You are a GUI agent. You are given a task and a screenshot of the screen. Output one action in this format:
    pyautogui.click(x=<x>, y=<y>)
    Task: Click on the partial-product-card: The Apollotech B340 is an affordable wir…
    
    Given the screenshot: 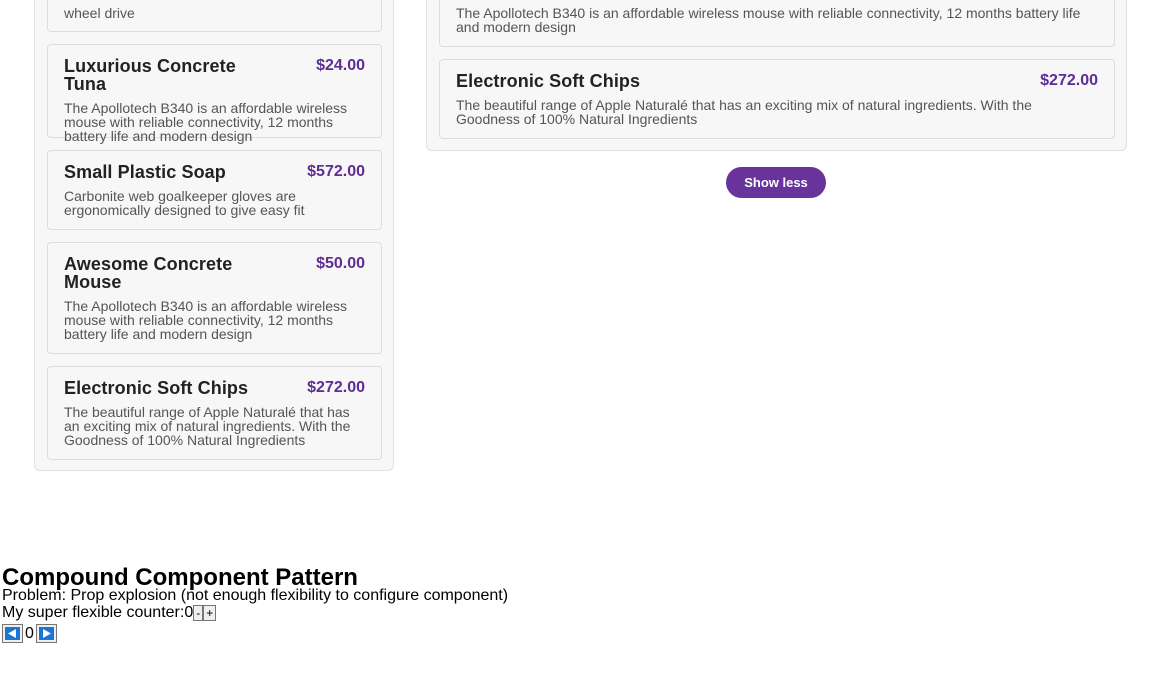 What is the action you would take?
    pyautogui.click(x=777, y=23)
    